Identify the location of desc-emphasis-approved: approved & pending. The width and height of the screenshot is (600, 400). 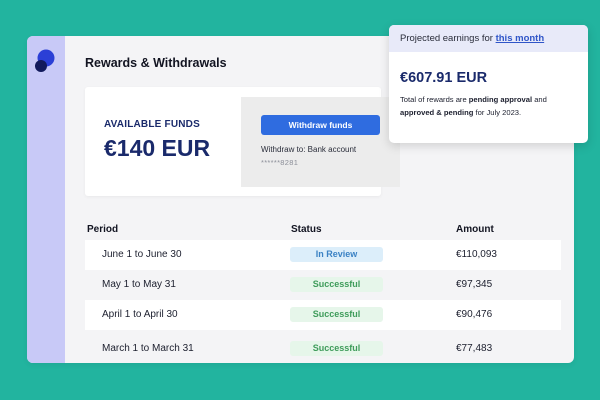
(437, 112).